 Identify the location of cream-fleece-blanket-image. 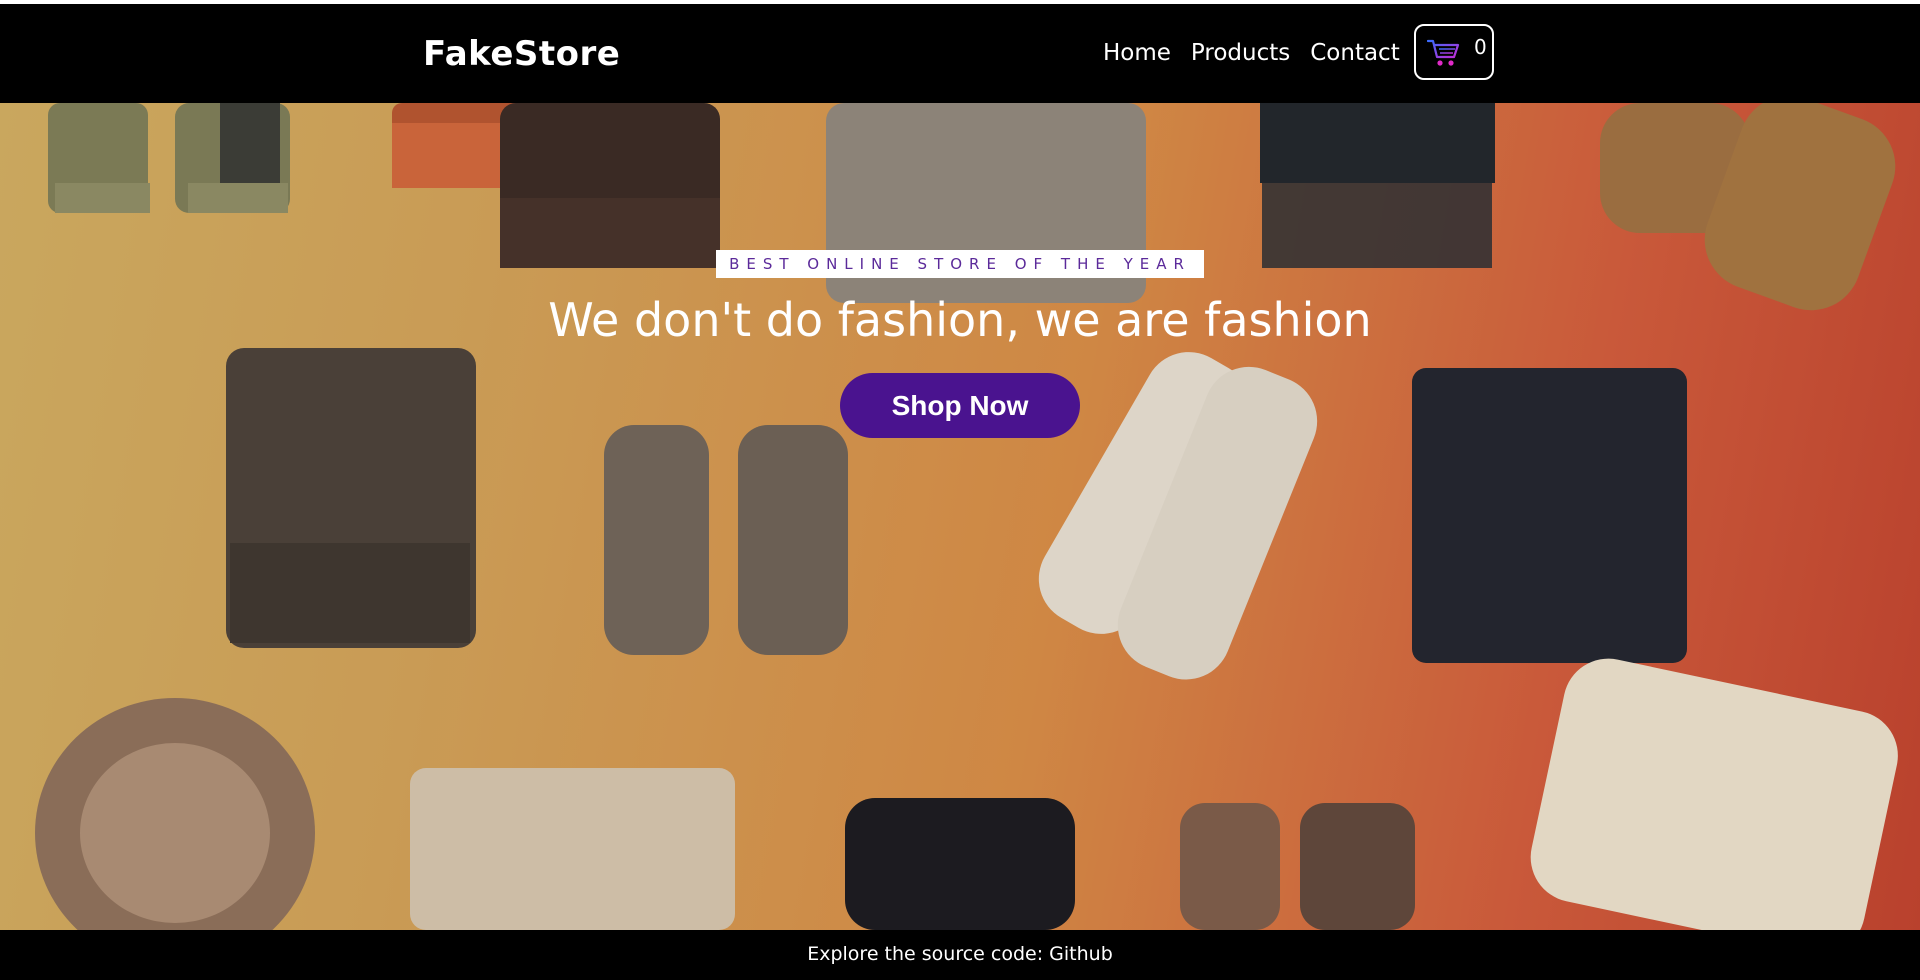
(1714, 794).